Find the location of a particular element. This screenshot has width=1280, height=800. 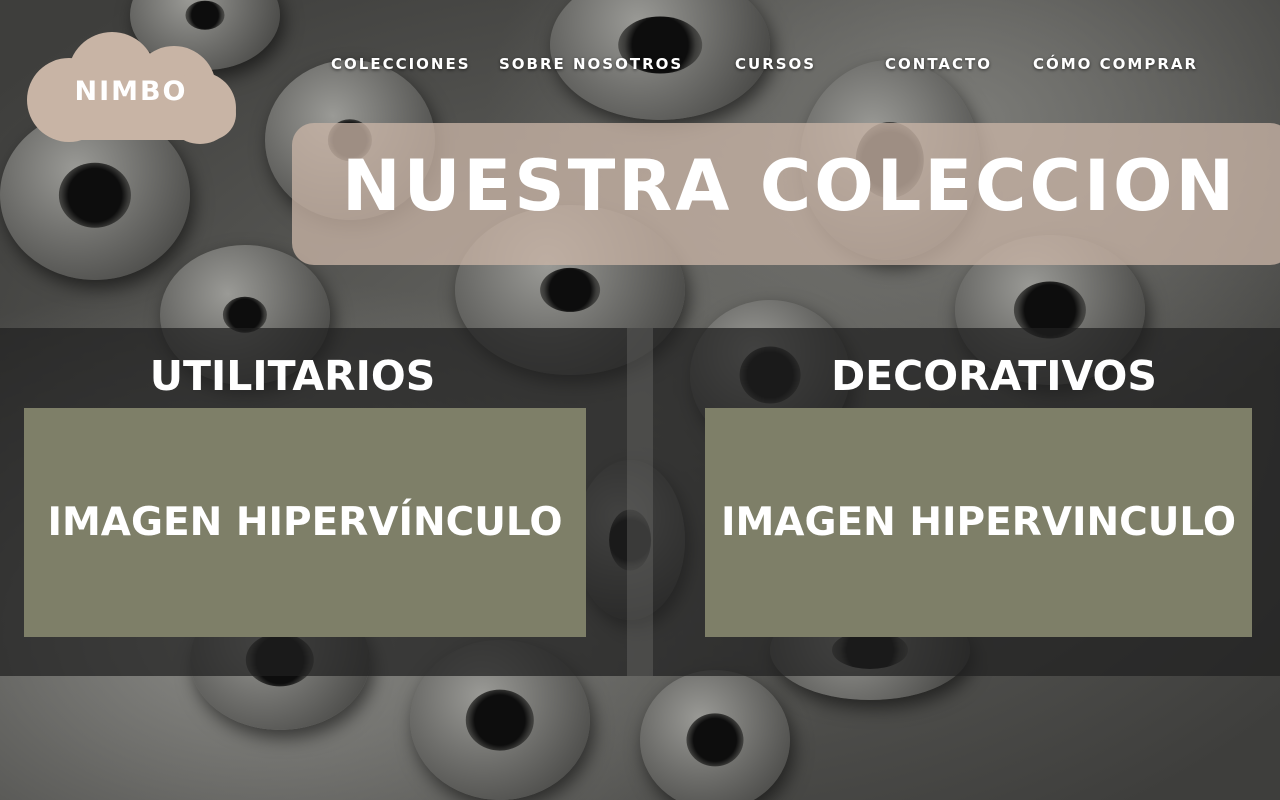

card-label: IMAGEN HIPERVINCULO is located at coordinates (978, 522).